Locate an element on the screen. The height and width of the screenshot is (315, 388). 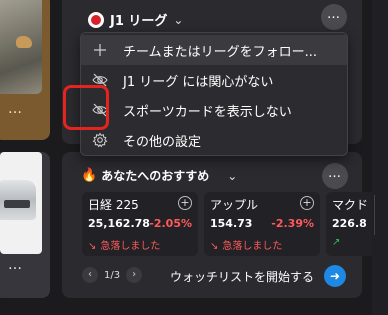
plus-icon is located at coordinates (100, 50).